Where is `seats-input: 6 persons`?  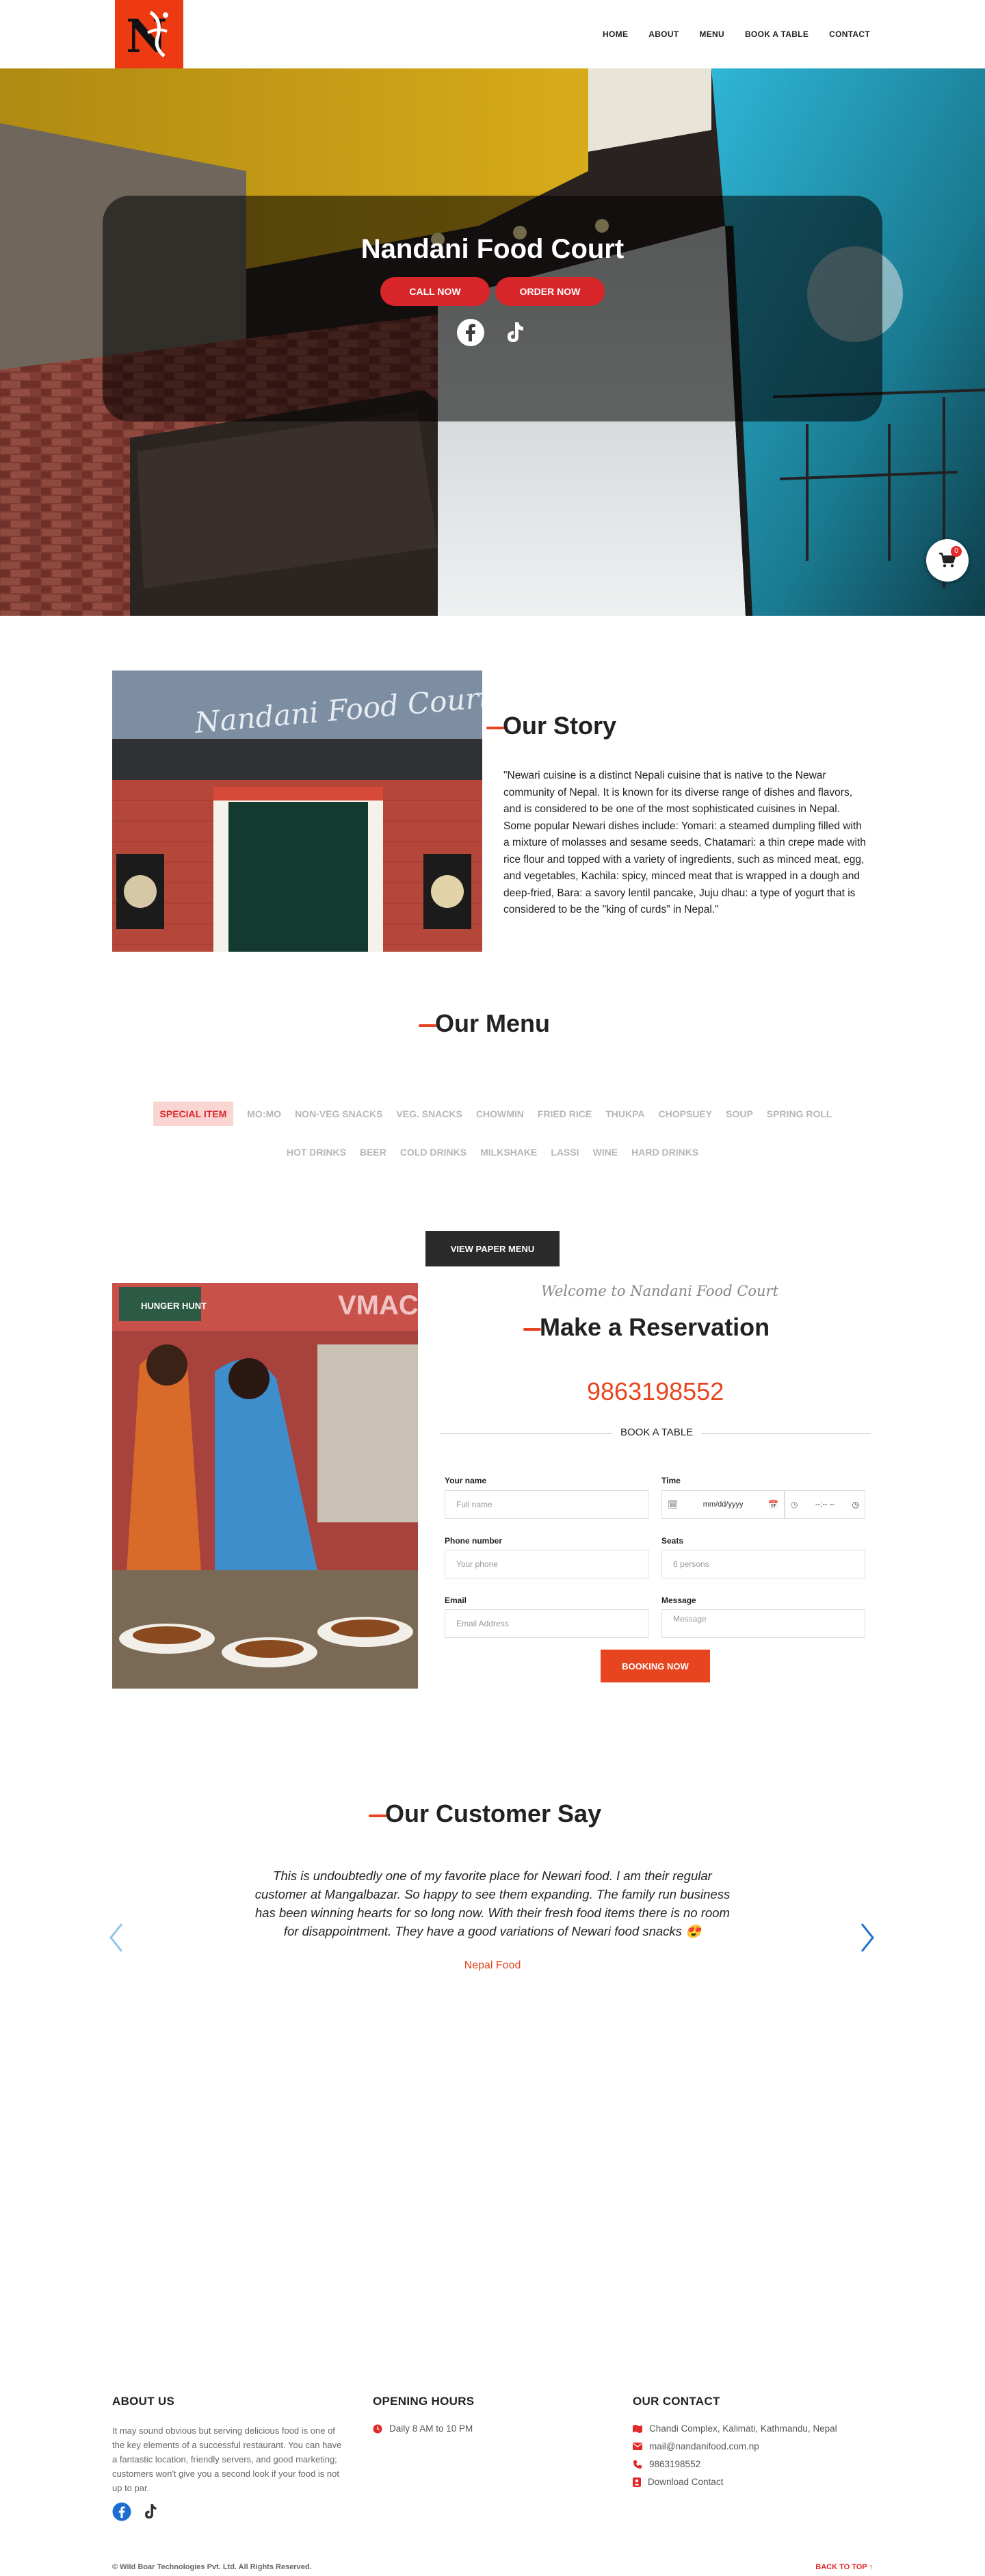 seats-input: 6 persons is located at coordinates (763, 1564).